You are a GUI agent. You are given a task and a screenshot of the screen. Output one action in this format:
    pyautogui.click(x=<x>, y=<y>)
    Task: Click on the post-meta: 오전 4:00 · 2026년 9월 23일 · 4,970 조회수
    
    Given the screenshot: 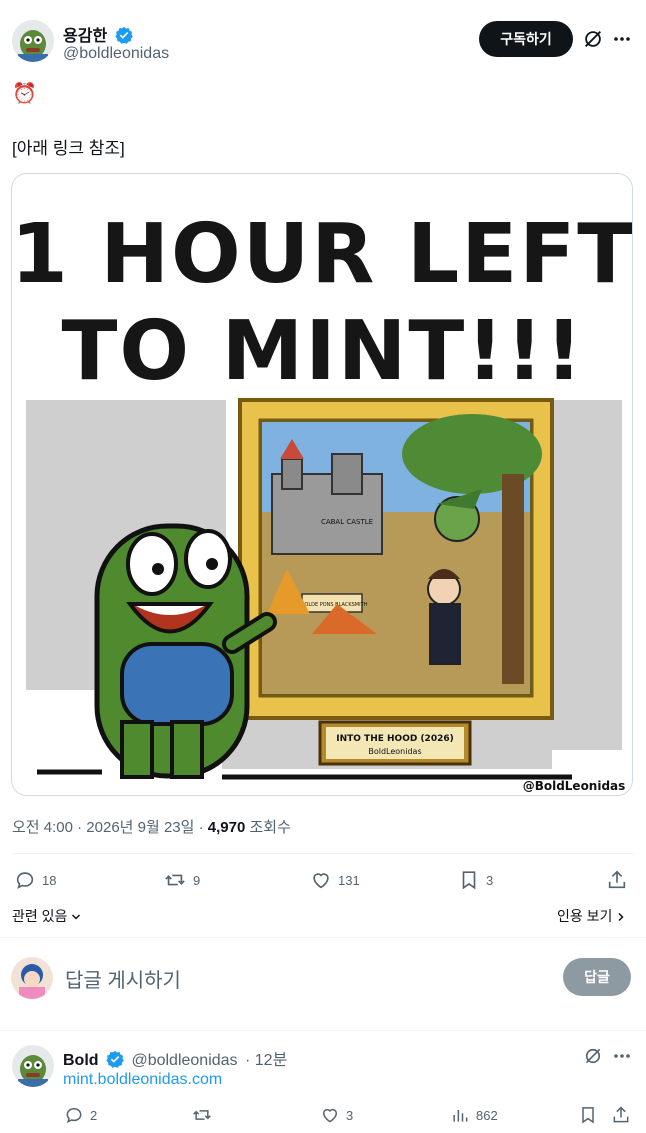 What is the action you would take?
    pyautogui.click(x=151, y=826)
    